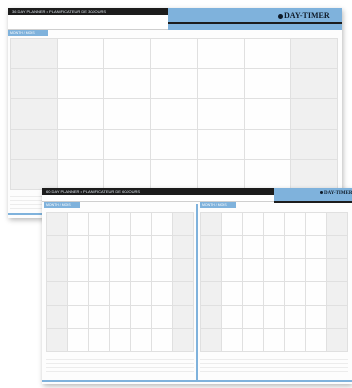 This screenshot has width=352, height=388. Describe the element at coordinates (28, 33) in the screenshot. I see `month-tab: MONTH / MOIS` at that location.